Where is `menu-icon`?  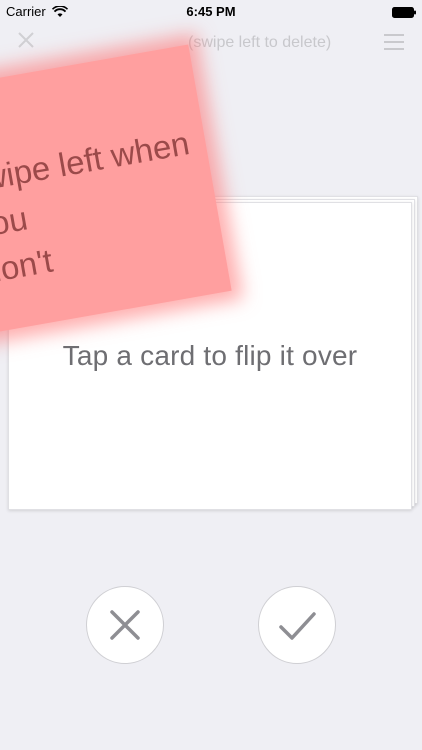 menu-icon is located at coordinates (394, 43).